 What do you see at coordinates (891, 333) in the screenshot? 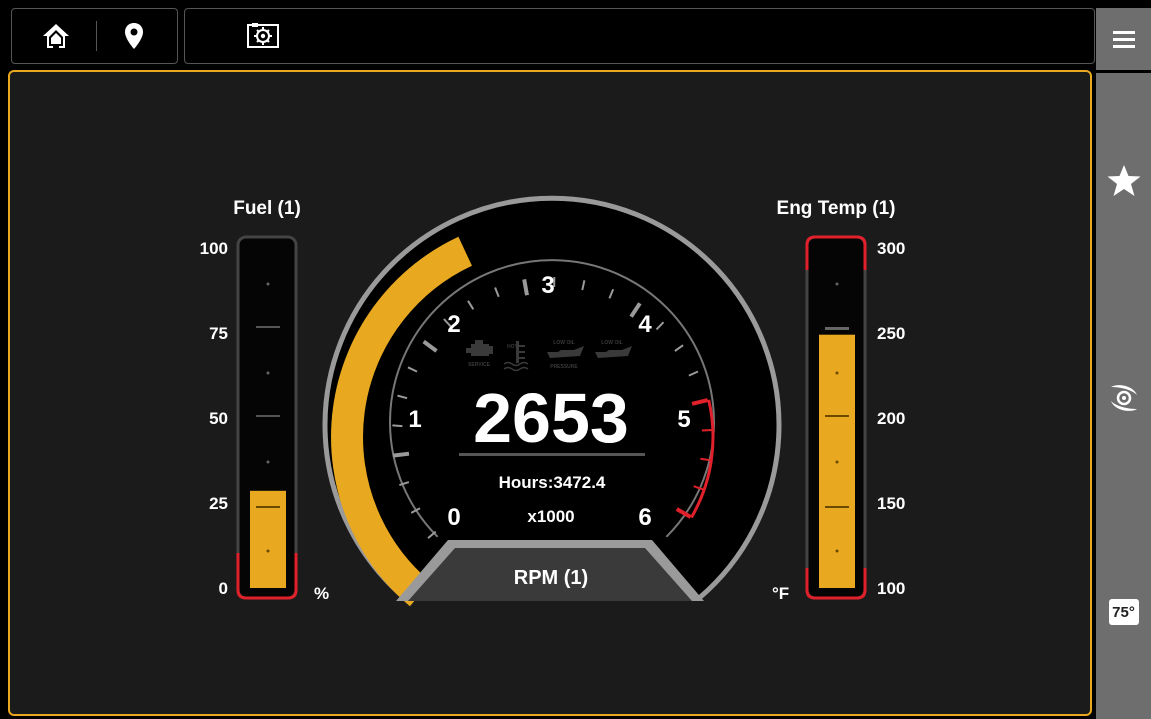
I see `temp-tick-250: 250` at bounding box center [891, 333].